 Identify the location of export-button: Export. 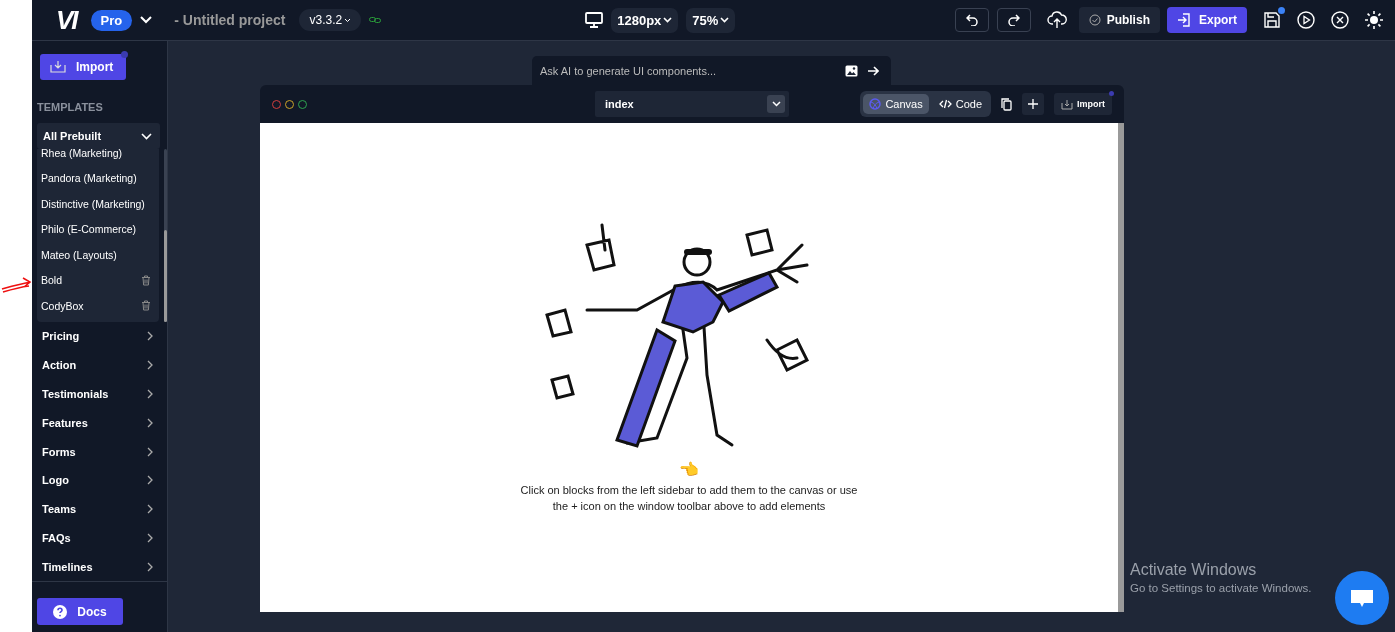
(1206, 20).